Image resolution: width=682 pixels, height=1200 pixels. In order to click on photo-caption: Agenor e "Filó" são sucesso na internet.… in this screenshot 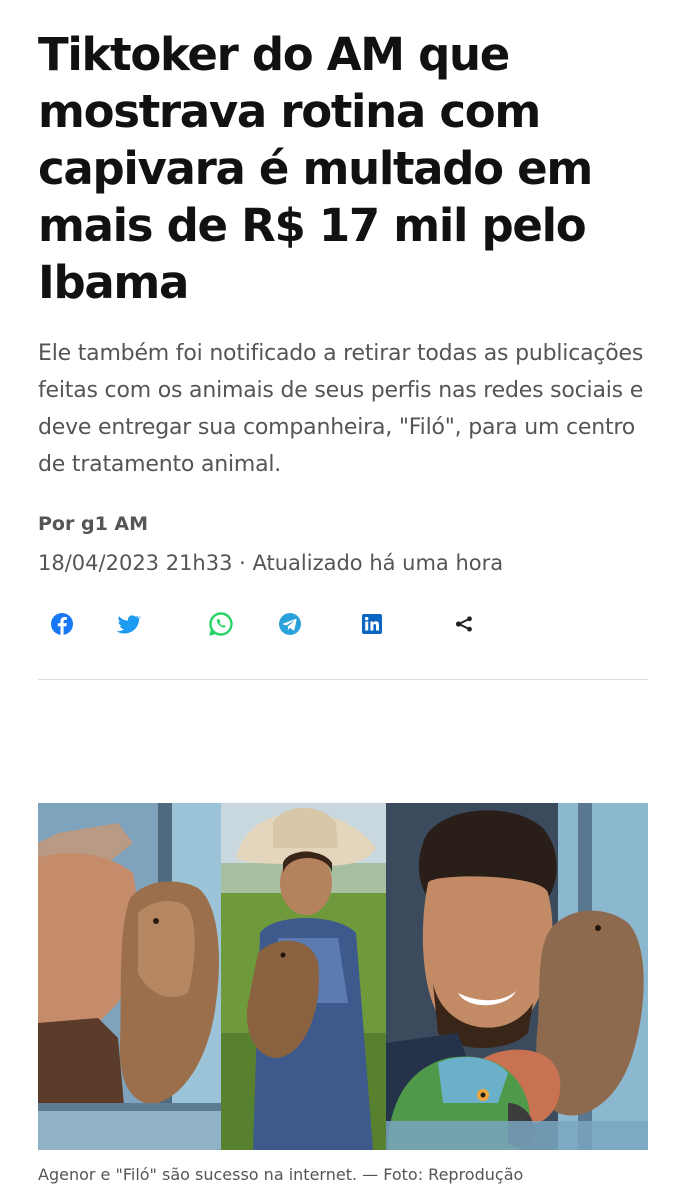, I will do `click(281, 1174)`.